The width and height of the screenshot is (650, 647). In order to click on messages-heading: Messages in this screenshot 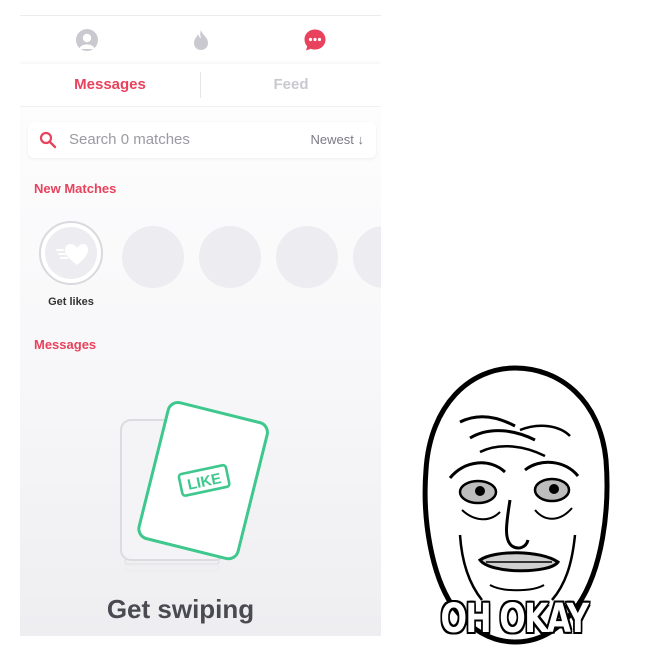, I will do `click(65, 344)`.